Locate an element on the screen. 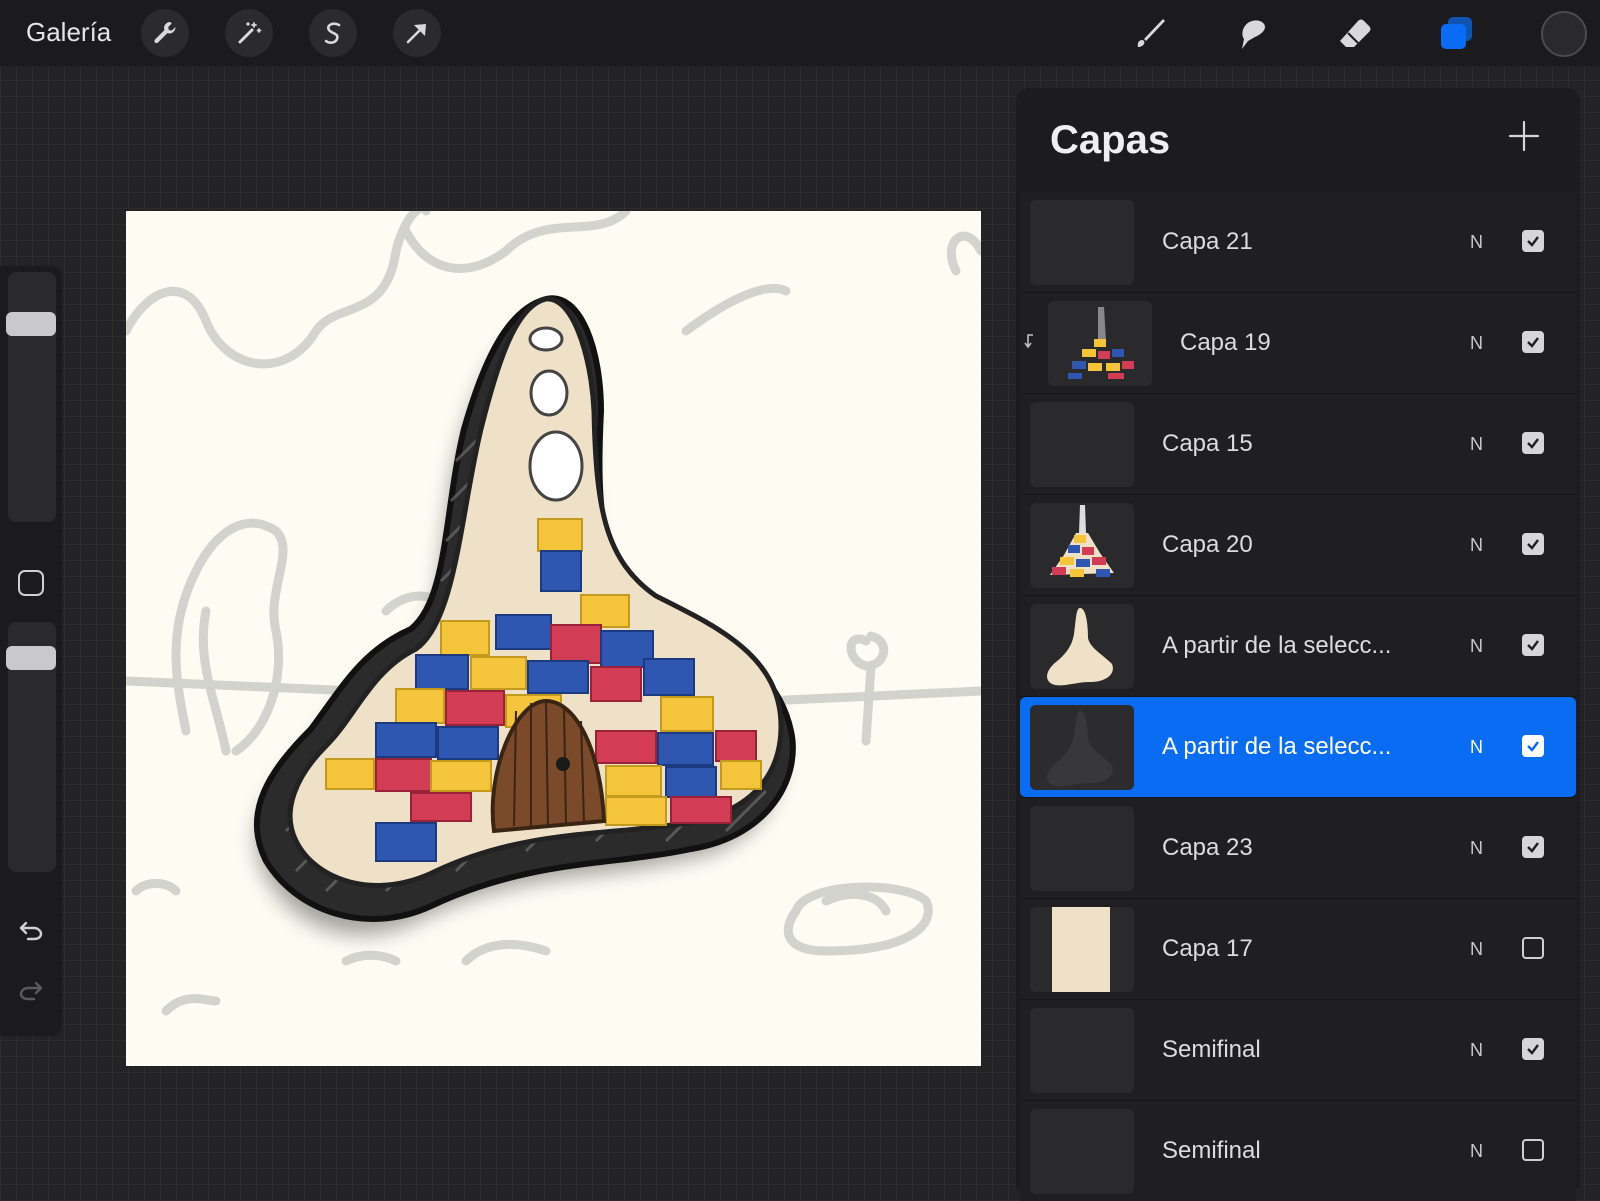 Image resolution: width=1600 pixels, height=1201 pixels. smudge-tool is located at coordinates (1252, 33).